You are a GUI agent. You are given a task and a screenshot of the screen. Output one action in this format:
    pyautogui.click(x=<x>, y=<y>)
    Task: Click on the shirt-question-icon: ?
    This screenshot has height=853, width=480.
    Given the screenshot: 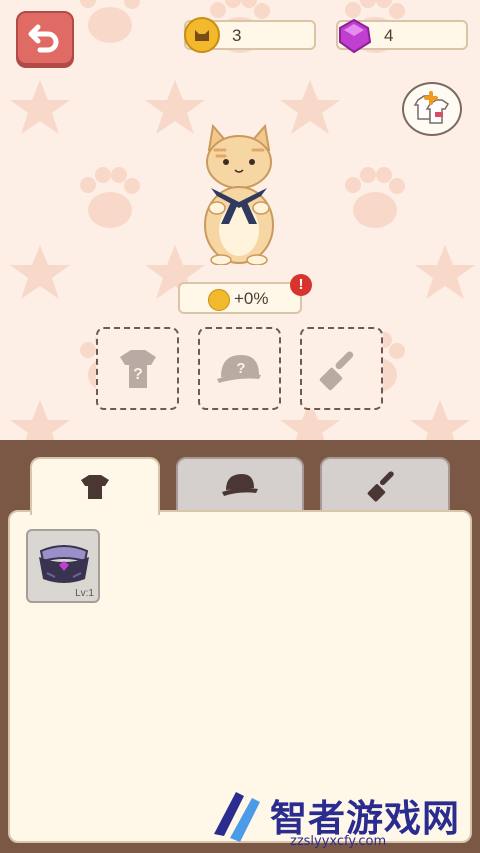 What is the action you would take?
    pyautogui.click(x=137, y=368)
    